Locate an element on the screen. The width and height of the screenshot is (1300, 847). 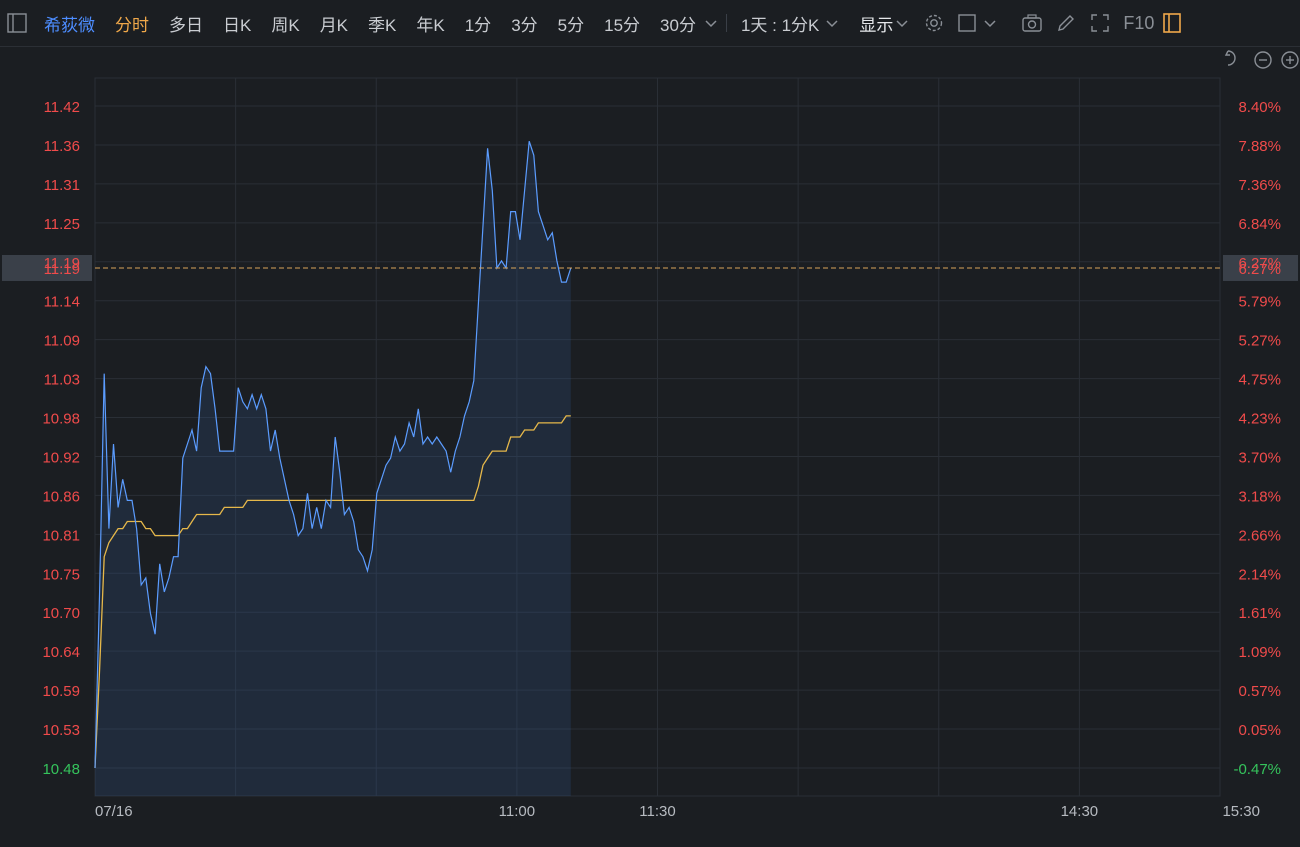
y-tick-label-left: 11.25 is located at coordinates (62, 224).